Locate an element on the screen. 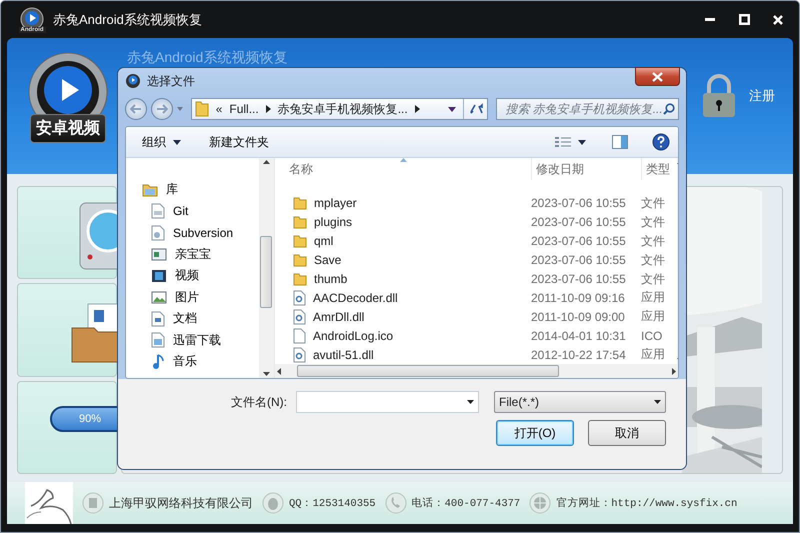 This screenshot has height=533, width=800. table-cell-text: 2011-10-09 09:16 is located at coordinates (578, 297).